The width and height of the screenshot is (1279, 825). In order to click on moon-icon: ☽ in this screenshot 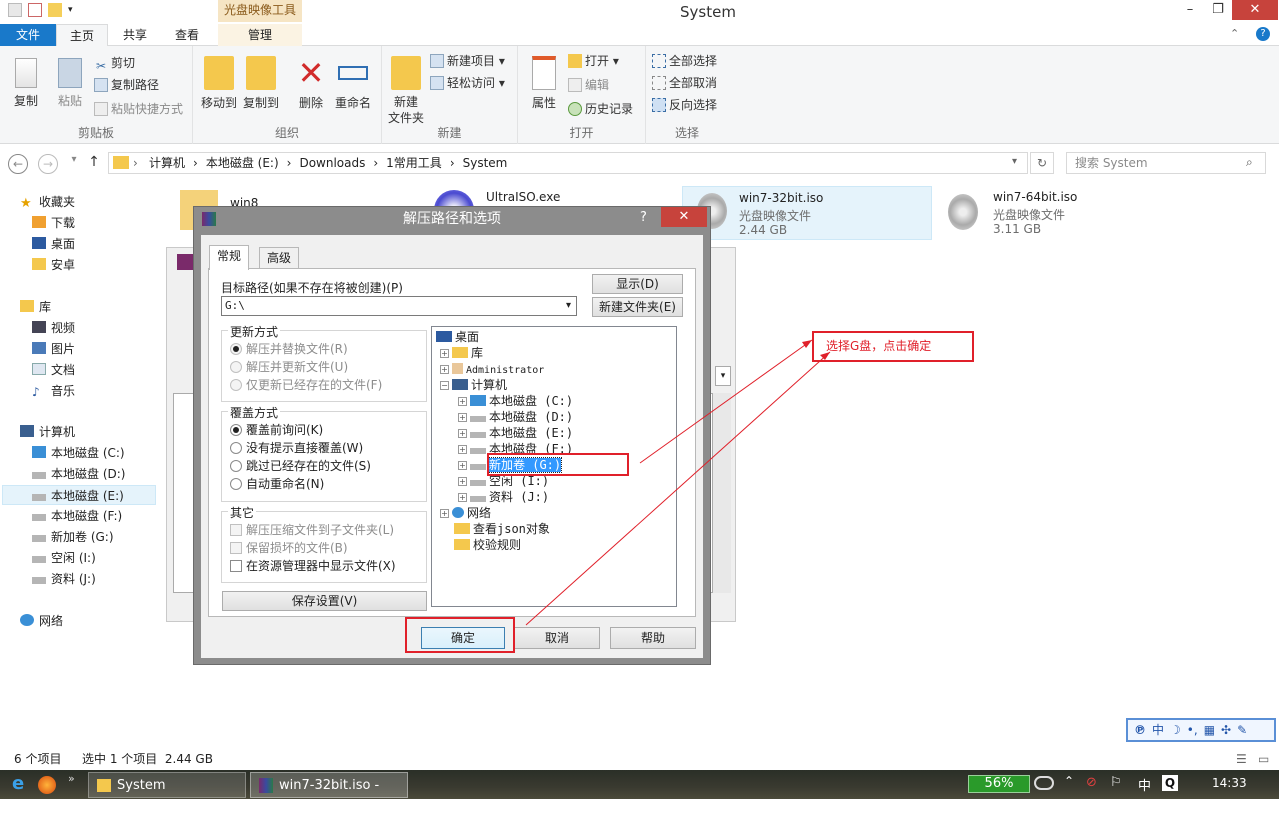, I will do `click(1175, 730)`.